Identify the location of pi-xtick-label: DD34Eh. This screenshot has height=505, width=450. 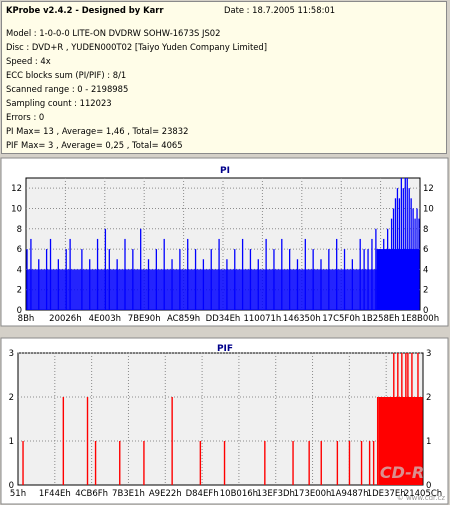
(223, 319).